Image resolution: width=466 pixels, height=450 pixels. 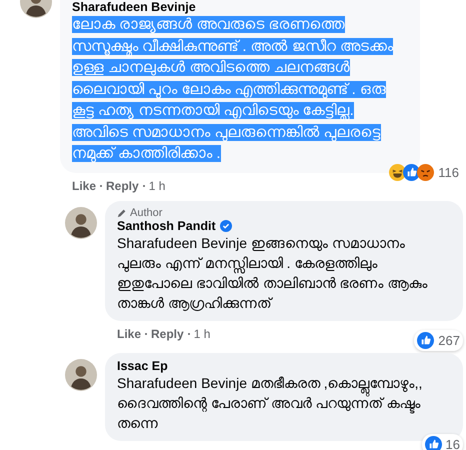 I want to click on reactions-summary: 116, so click(x=424, y=172).